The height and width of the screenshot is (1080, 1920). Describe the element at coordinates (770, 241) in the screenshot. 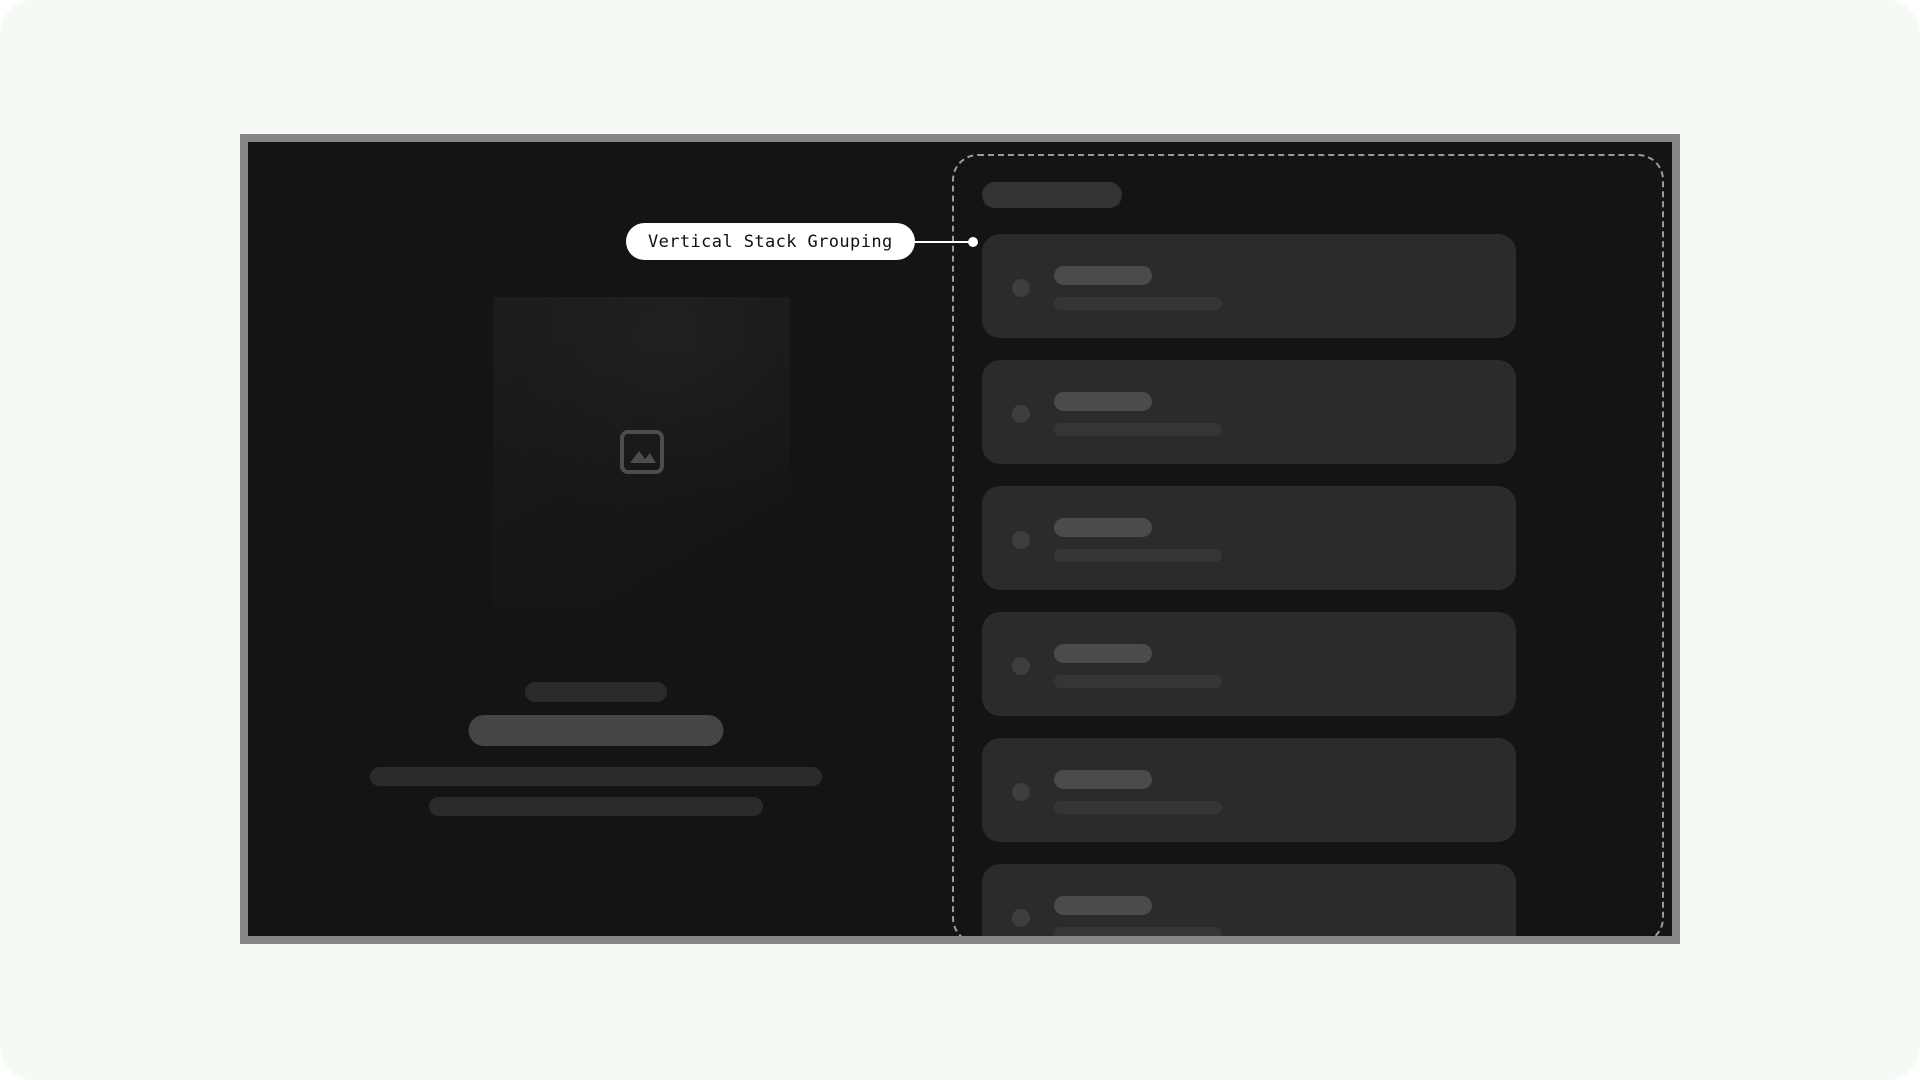

I see `callout-label: Vertical Stack Grouping` at that location.